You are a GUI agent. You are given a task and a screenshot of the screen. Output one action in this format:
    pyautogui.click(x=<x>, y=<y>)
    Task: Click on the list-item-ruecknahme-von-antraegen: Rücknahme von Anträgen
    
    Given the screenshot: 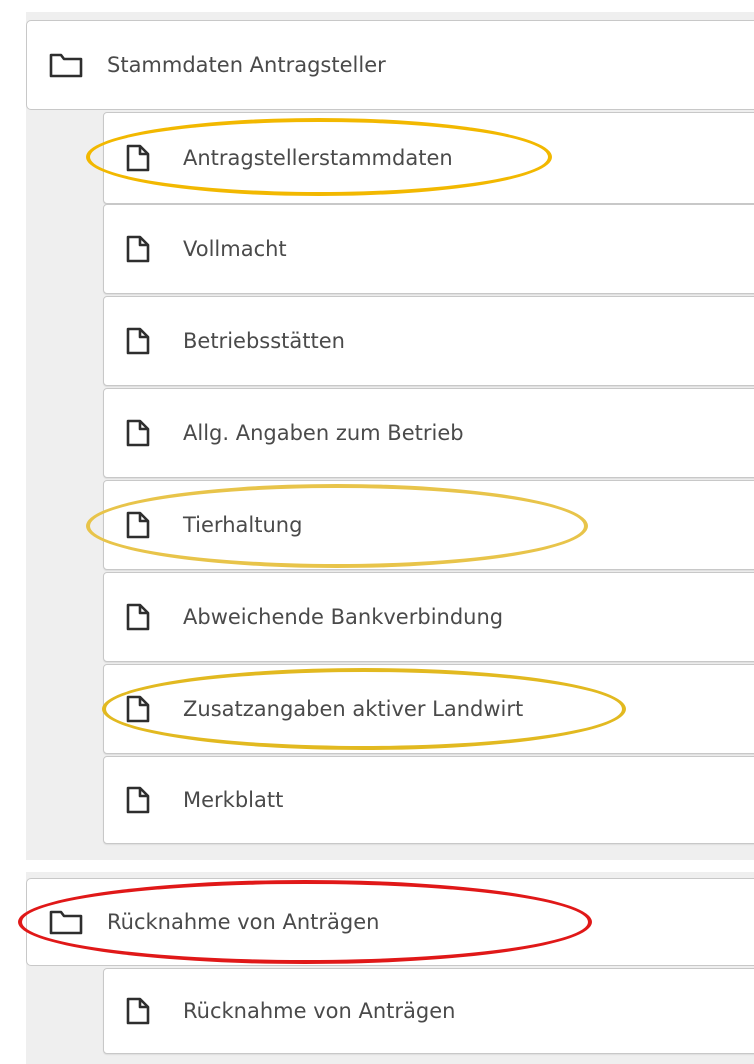 What is the action you would take?
    pyautogui.click(x=428, y=1011)
    